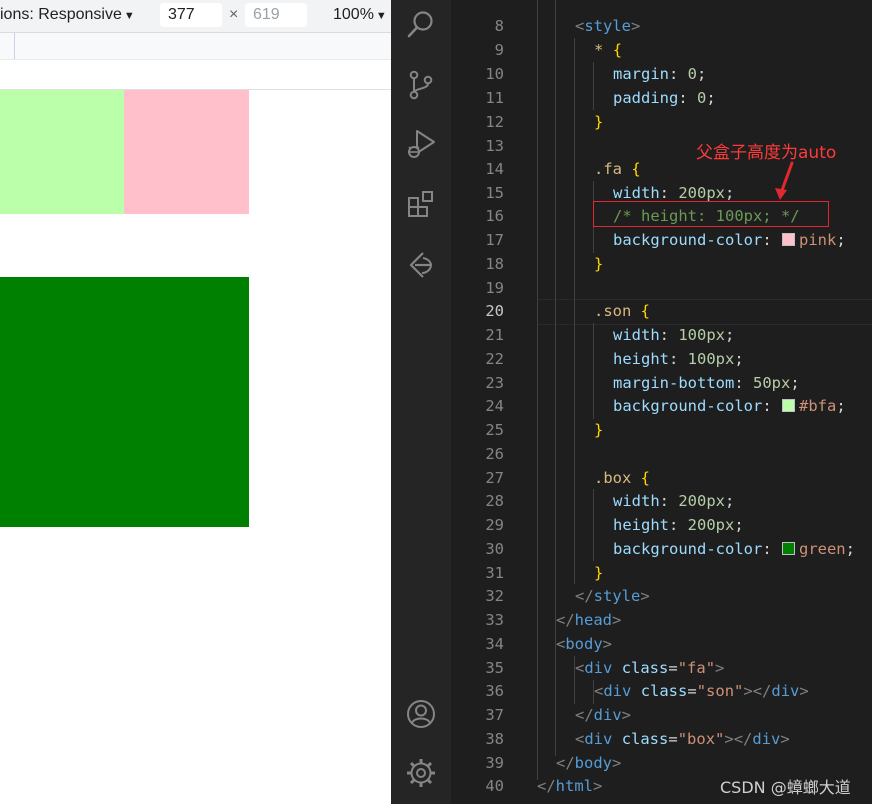 The width and height of the screenshot is (872, 804). What do you see at coordinates (661, 264) in the screenshot?
I see `code-line: 18}` at bounding box center [661, 264].